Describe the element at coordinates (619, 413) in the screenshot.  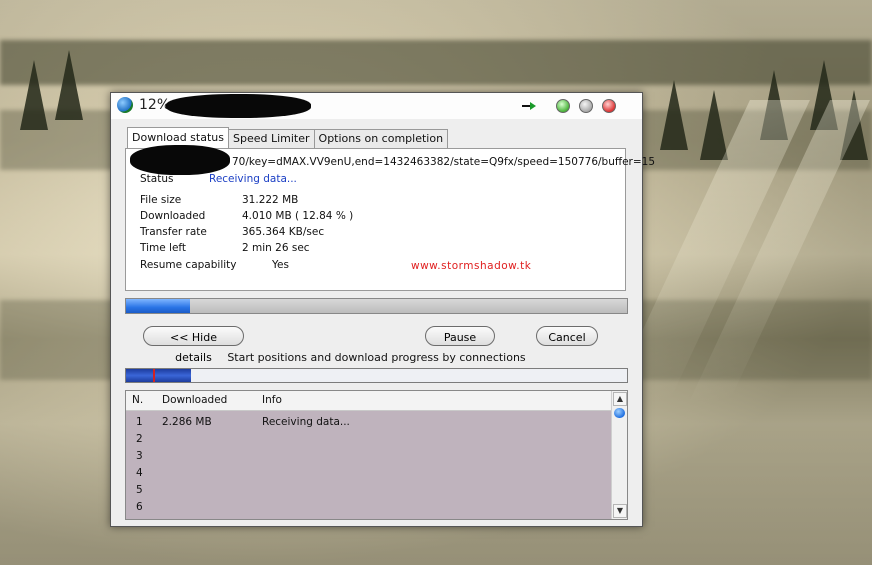
I see `scroll-thumb` at that location.